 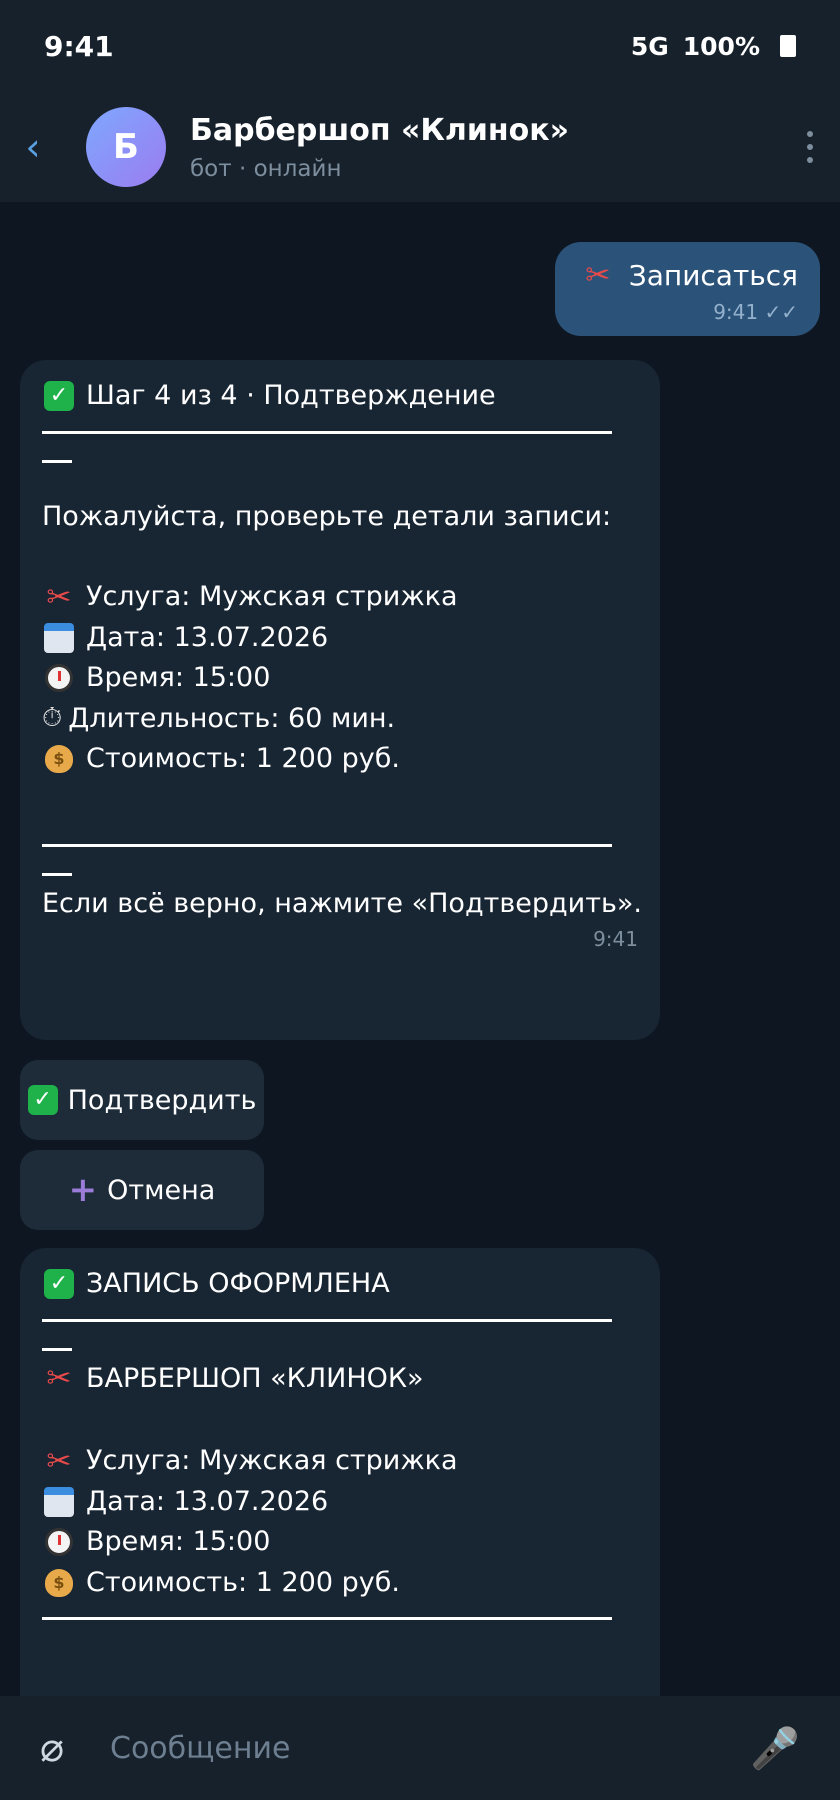 I want to click on outgoing-message: ✂ Записаться 9:41 ✓✓, so click(x=687, y=289).